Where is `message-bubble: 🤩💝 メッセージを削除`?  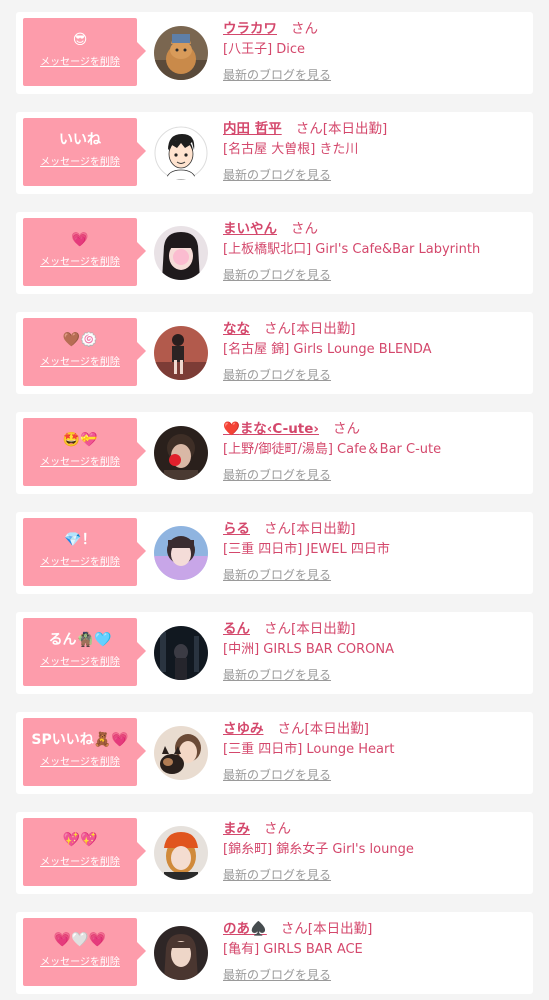 message-bubble: 🤩💝 メッセージを削除 is located at coordinates (84, 452).